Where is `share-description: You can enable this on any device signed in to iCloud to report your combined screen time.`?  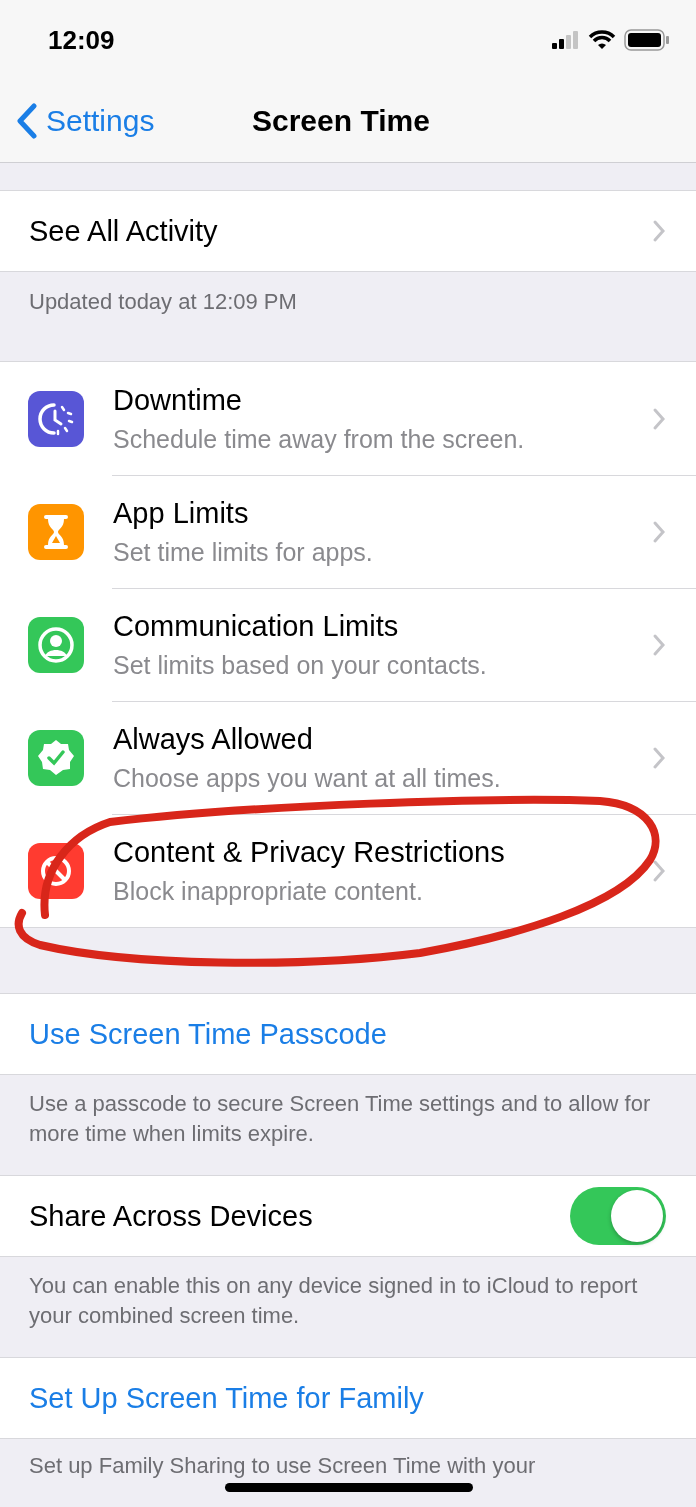 share-description: You can enable this on any device signed in to iCloud to report your combined screen time. is located at coordinates (333, 1300).